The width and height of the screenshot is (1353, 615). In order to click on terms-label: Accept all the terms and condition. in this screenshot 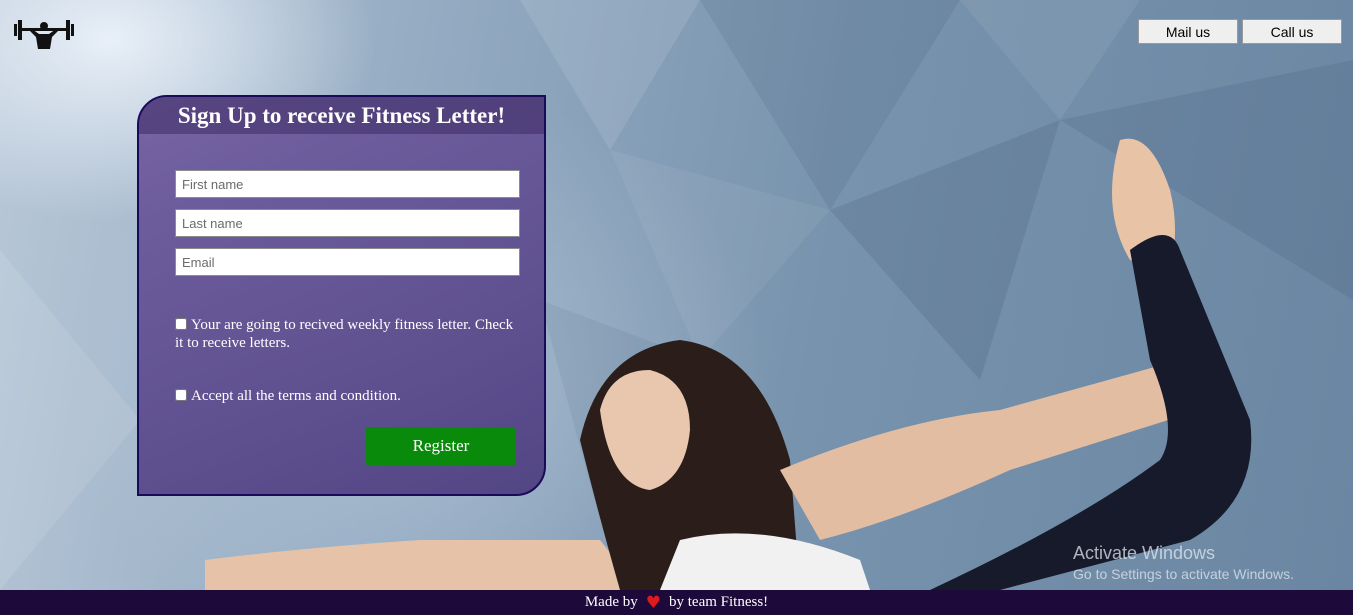, I will do `click(296, 396)`.